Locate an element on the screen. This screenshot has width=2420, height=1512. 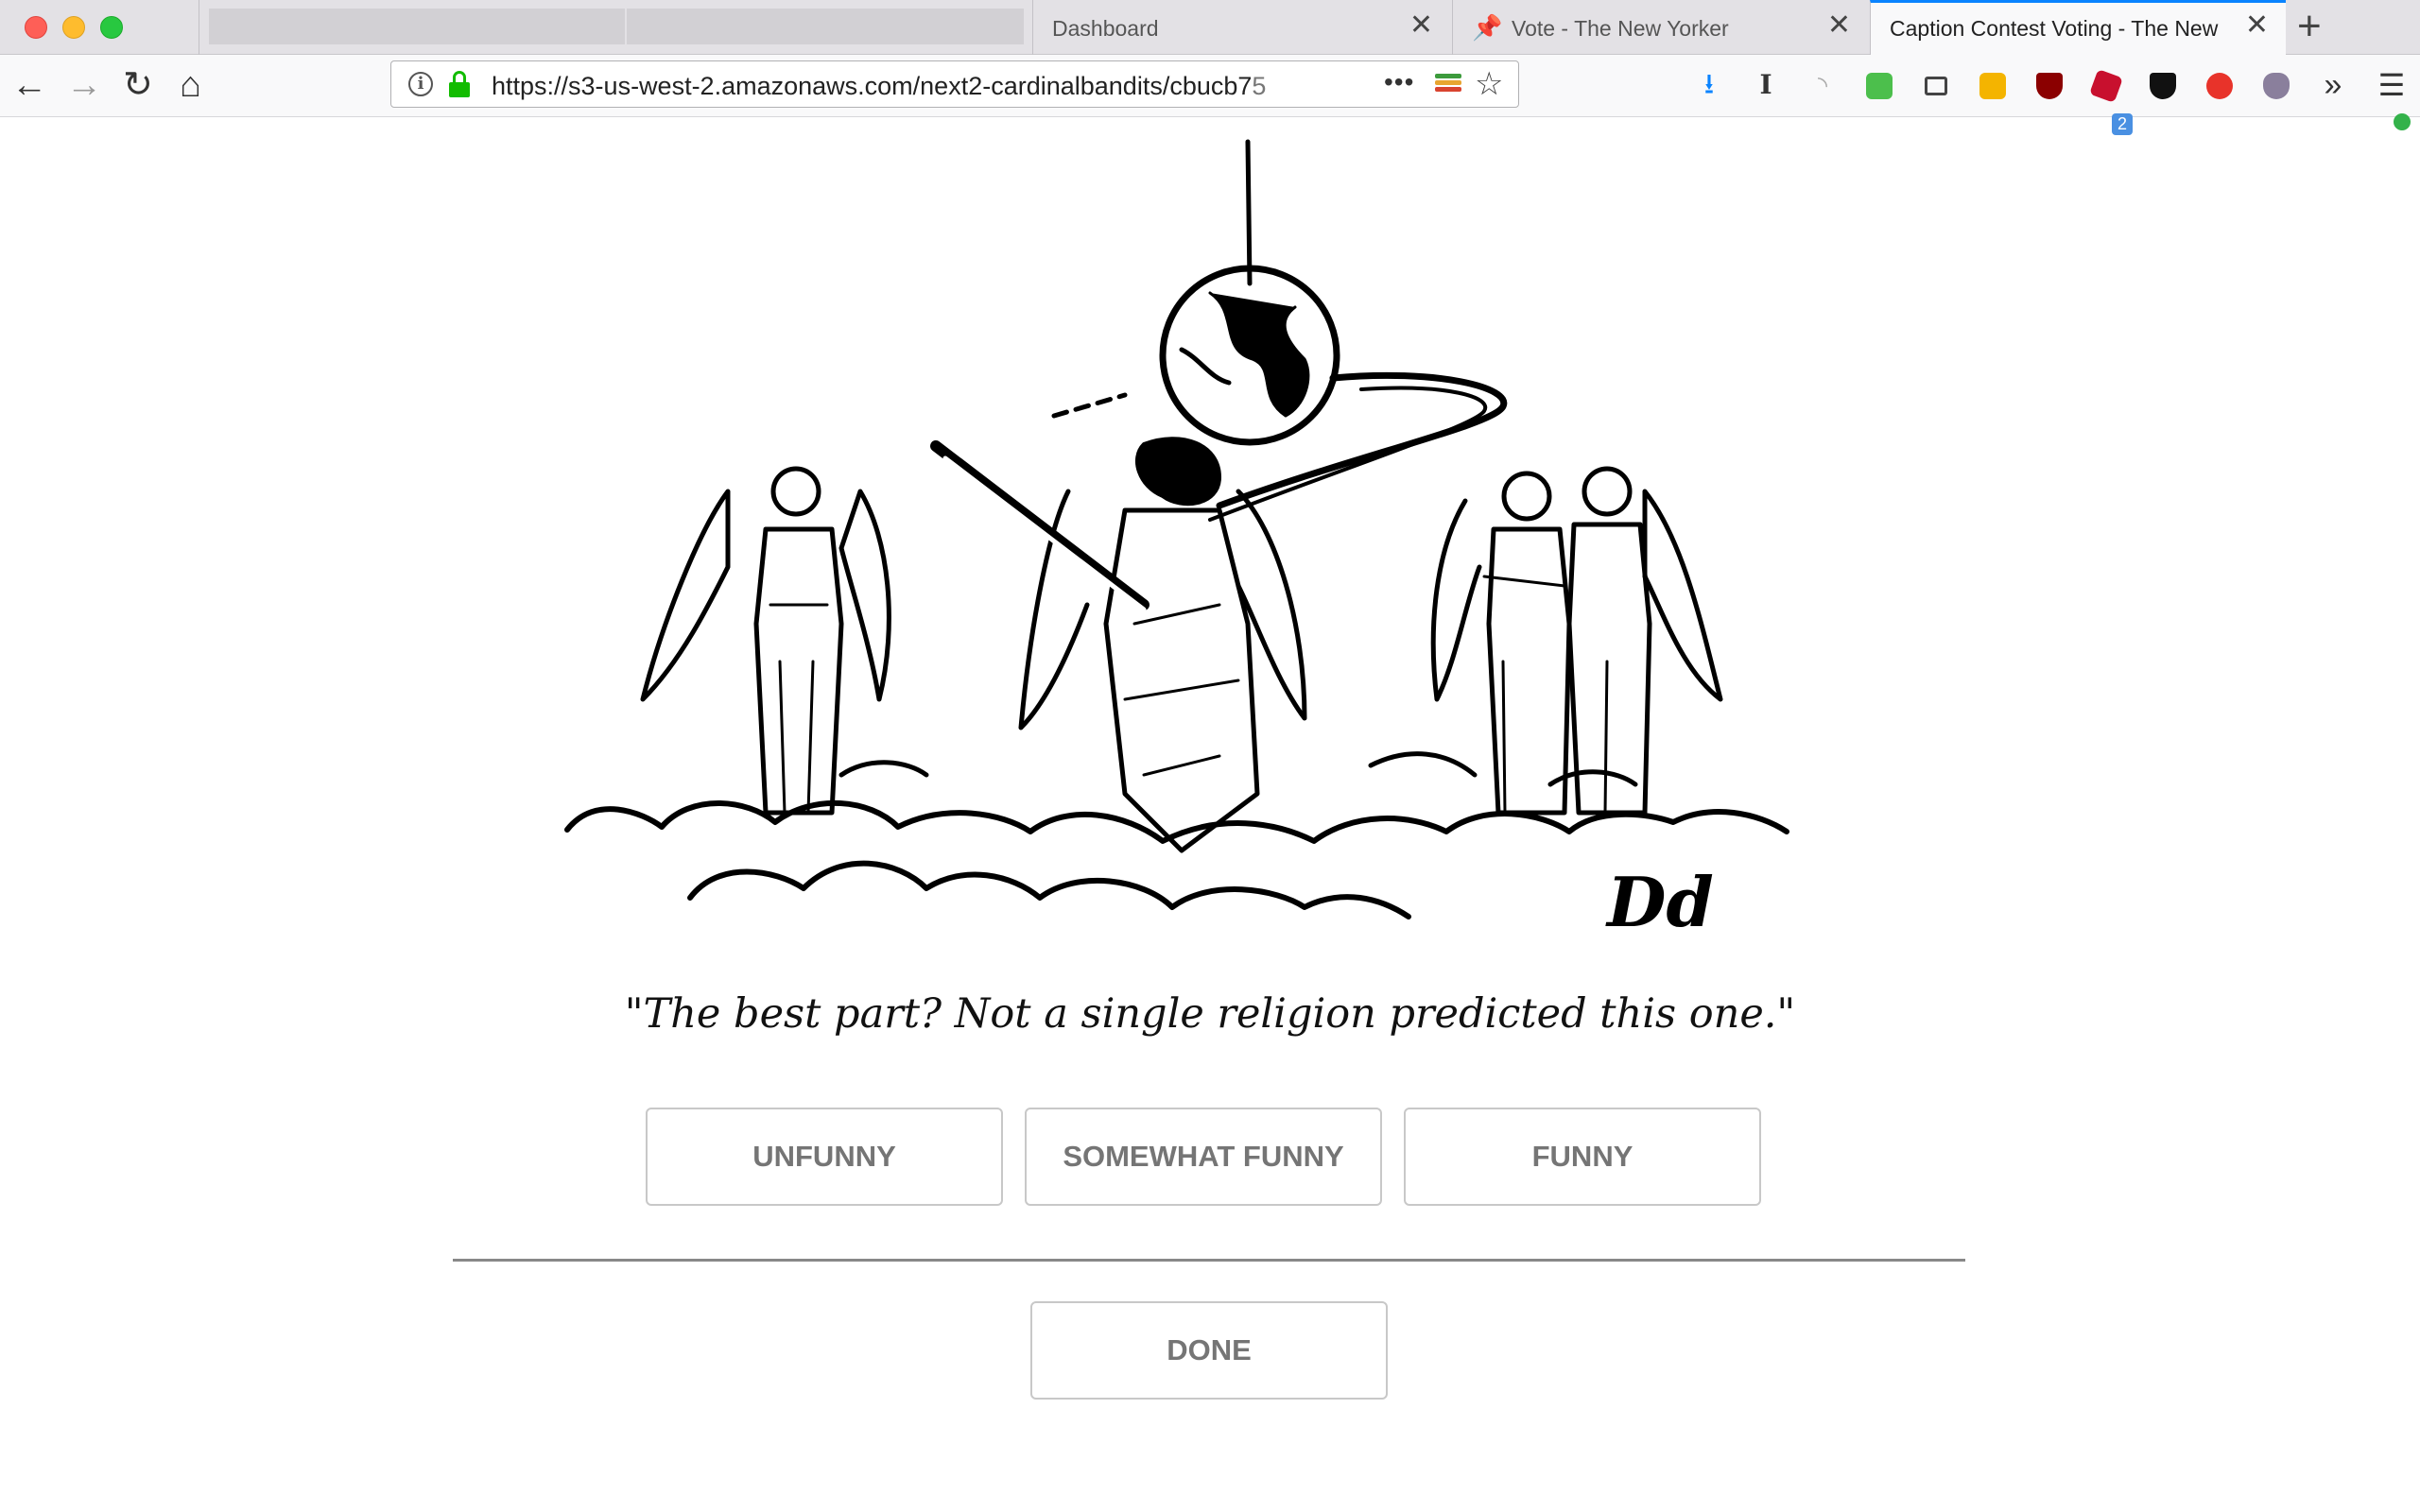
red-circle-icon is located at coordinates (2219, 85).